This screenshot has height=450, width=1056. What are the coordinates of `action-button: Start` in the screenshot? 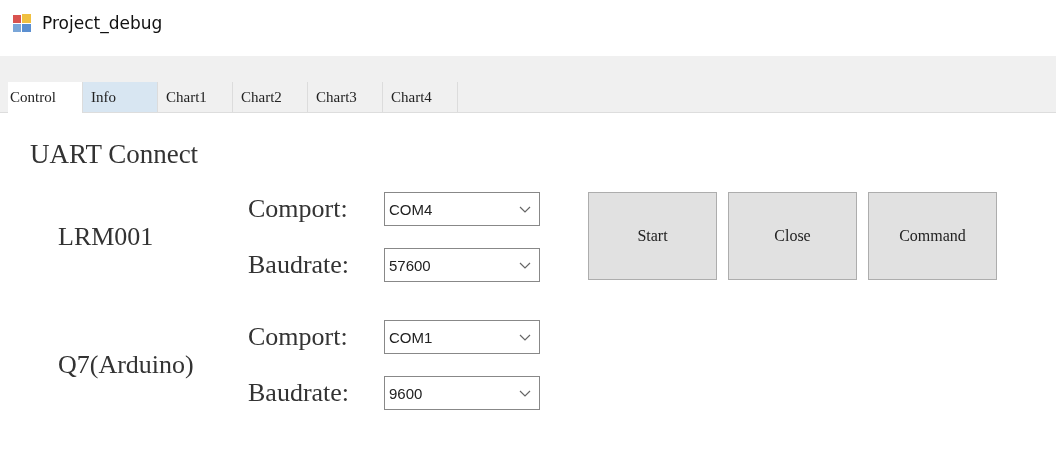 It's located at (652, 236).